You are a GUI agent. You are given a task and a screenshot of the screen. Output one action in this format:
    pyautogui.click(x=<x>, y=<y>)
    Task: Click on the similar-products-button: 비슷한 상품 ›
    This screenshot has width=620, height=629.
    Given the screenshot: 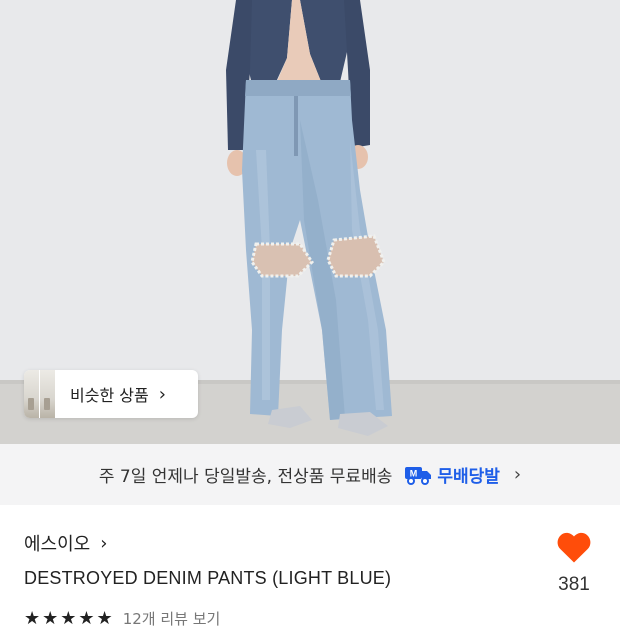 What is the action you would take?
    pyautogui.click(x=111, y=394)
    